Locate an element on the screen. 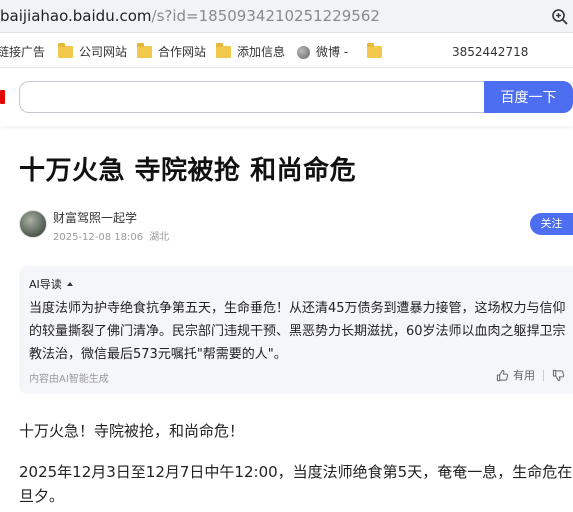 Image resolution: width=573 pixels, height=512 pixels. thumbs-down-icon is located at coordinates (558, 375).